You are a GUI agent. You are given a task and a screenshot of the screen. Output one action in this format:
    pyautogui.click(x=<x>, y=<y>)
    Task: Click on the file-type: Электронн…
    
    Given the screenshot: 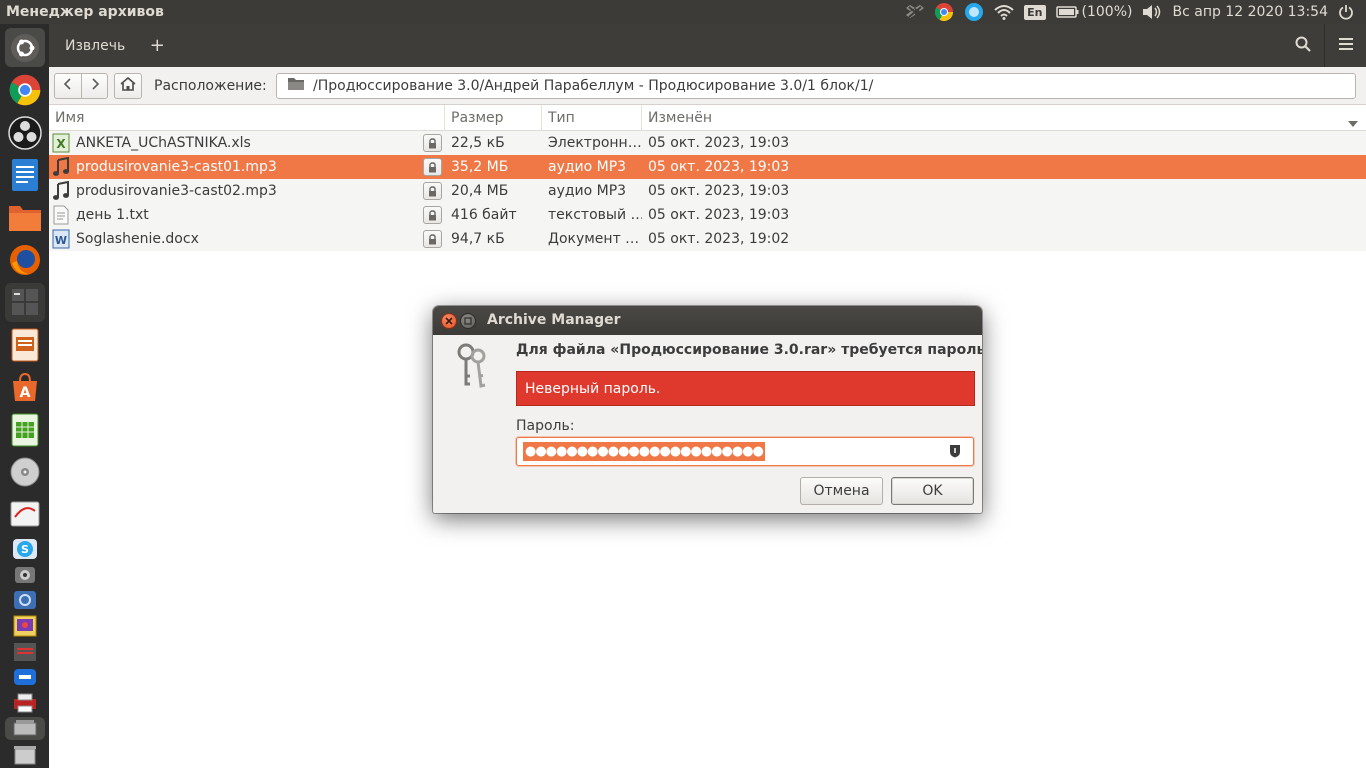 What is the action you would take?
    pyautogui.click(x=595, y=143)
    